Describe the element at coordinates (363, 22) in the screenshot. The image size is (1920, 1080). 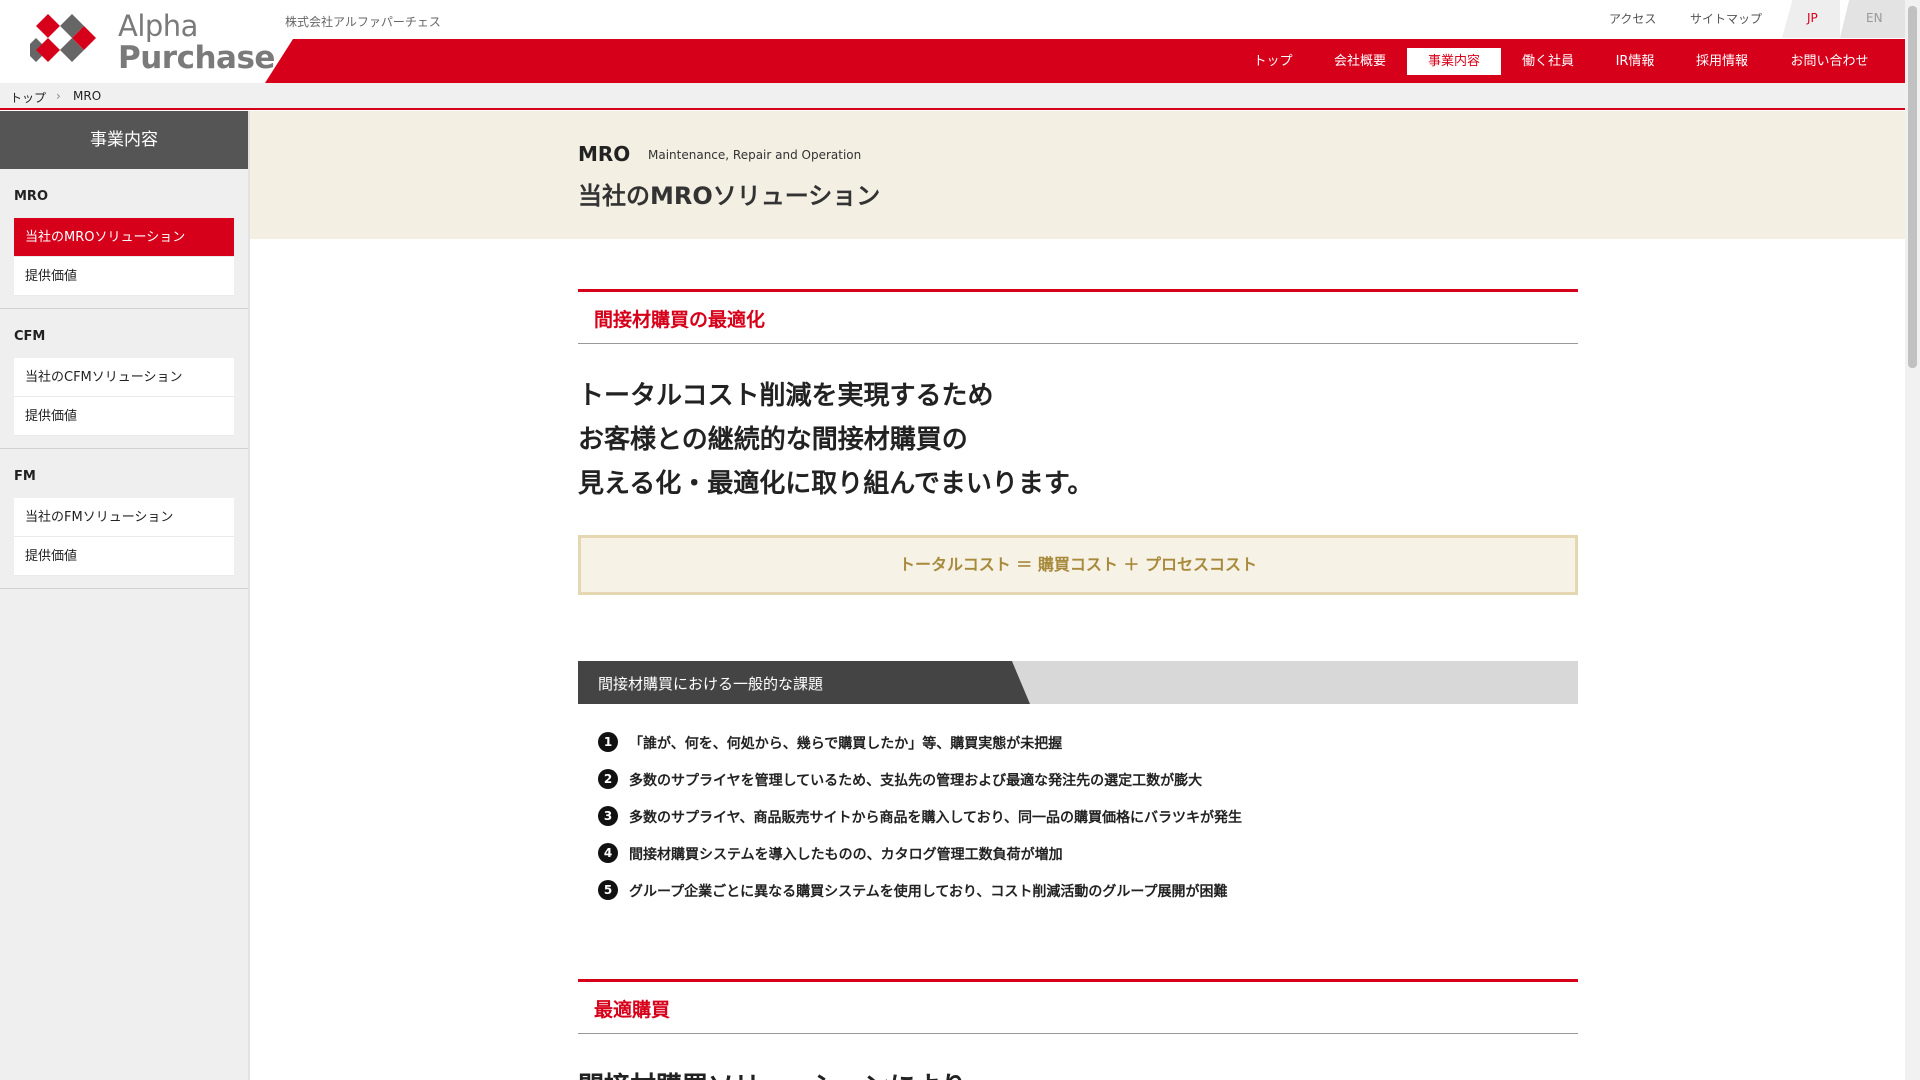
I see `company-name: 株式会社アルファパーチェス` at that location.